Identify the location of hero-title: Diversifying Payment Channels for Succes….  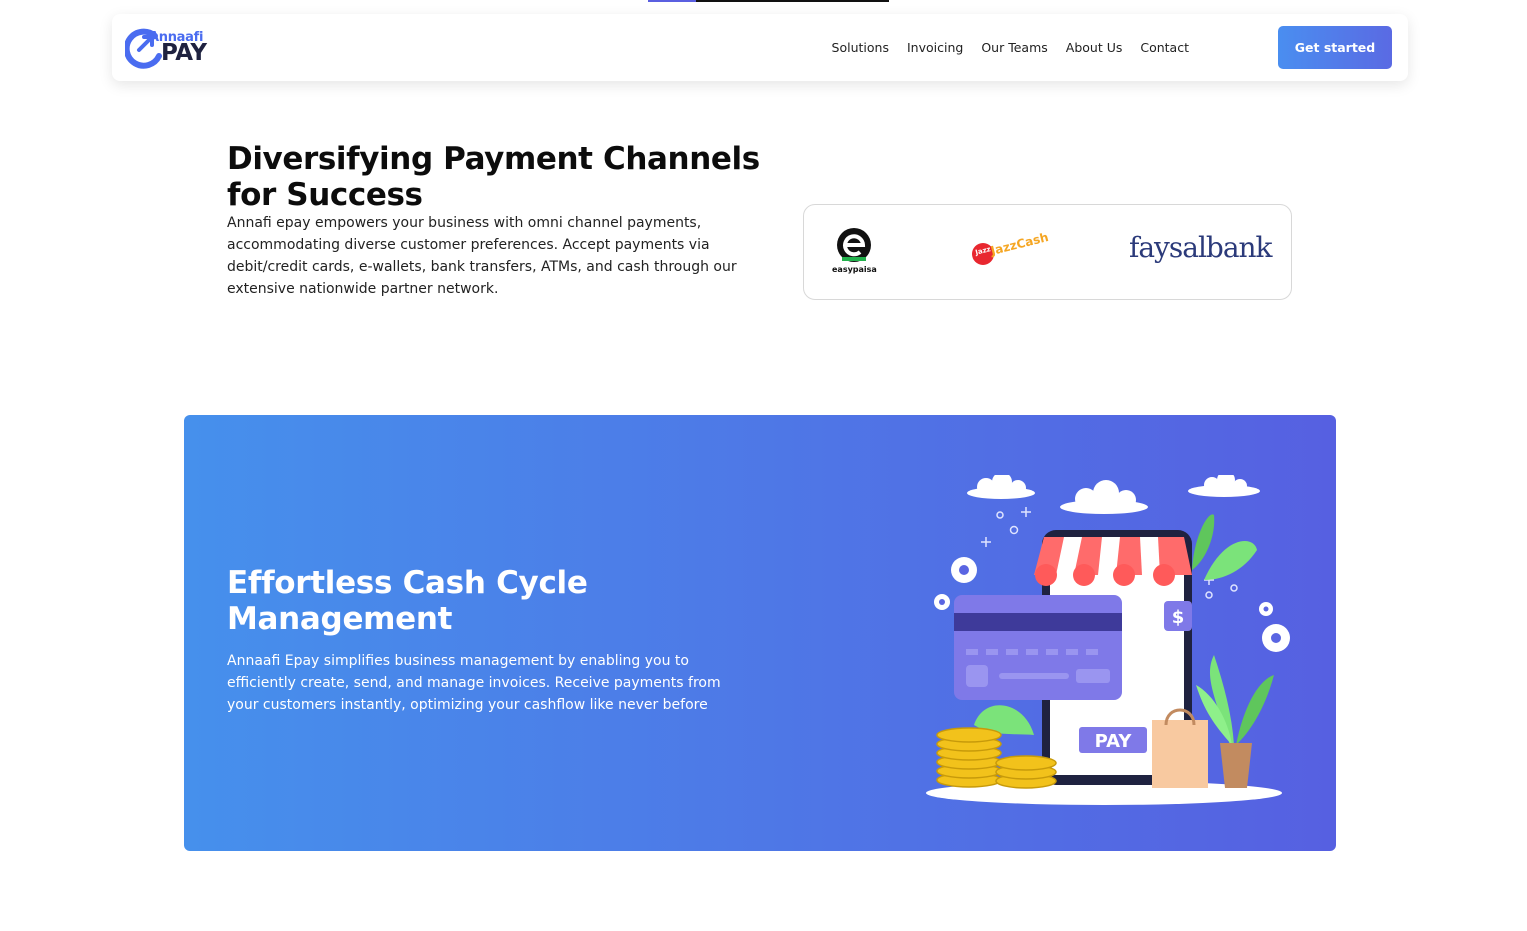
(493, 177).